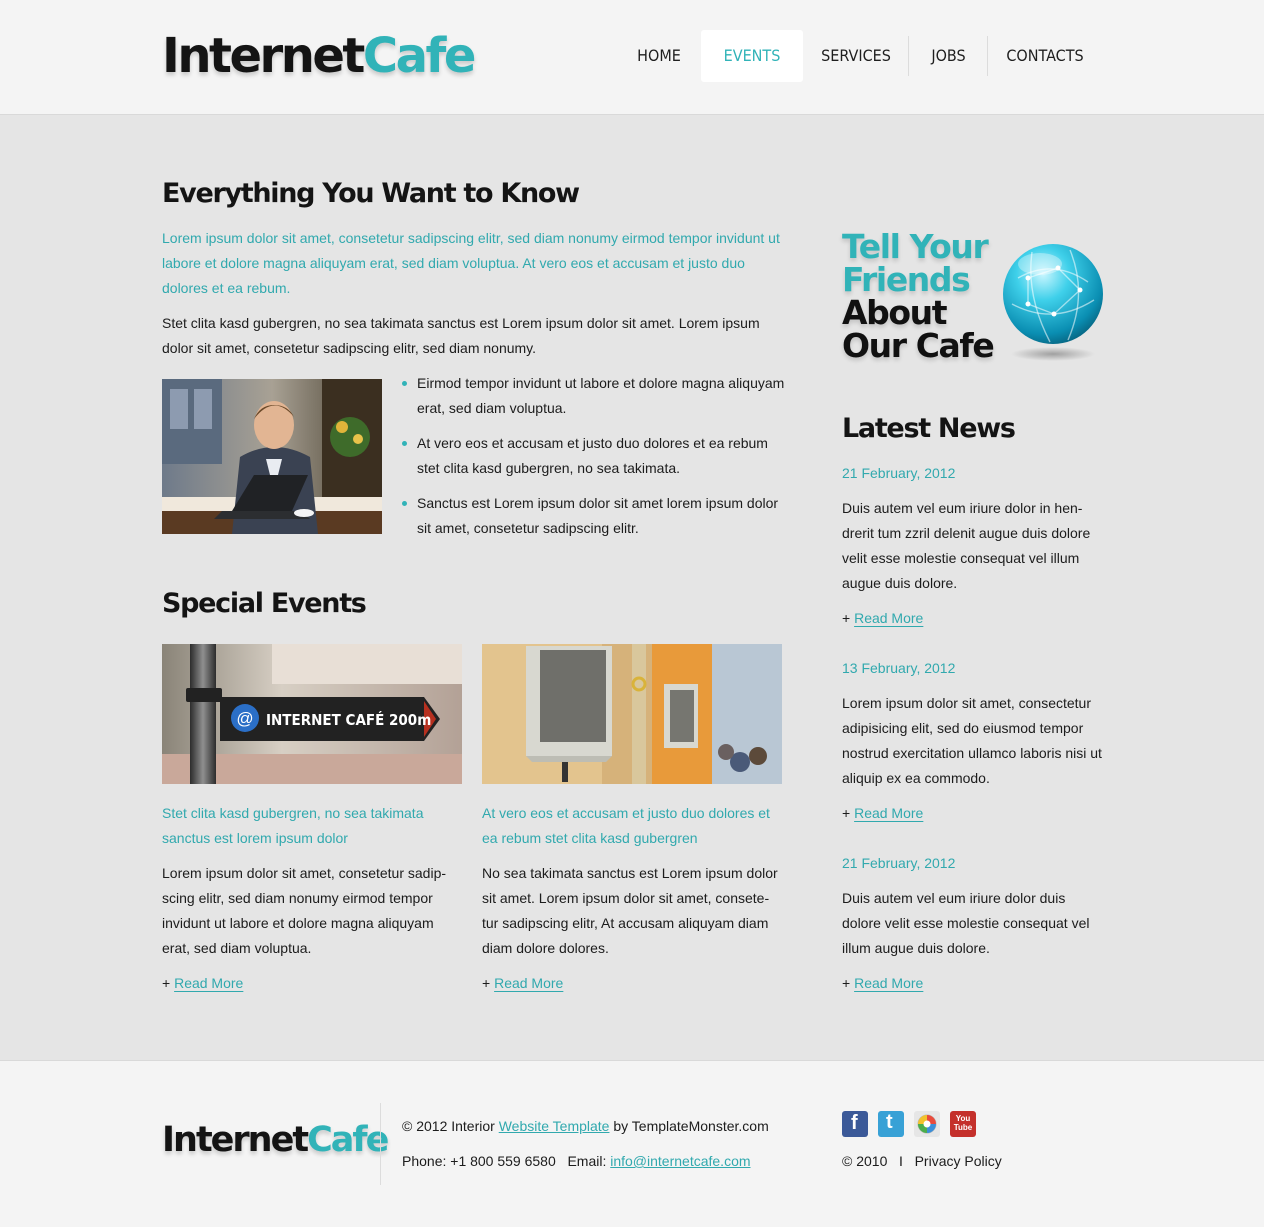  I want to click on news-3-read-more: + Read More, so click(882, 983).